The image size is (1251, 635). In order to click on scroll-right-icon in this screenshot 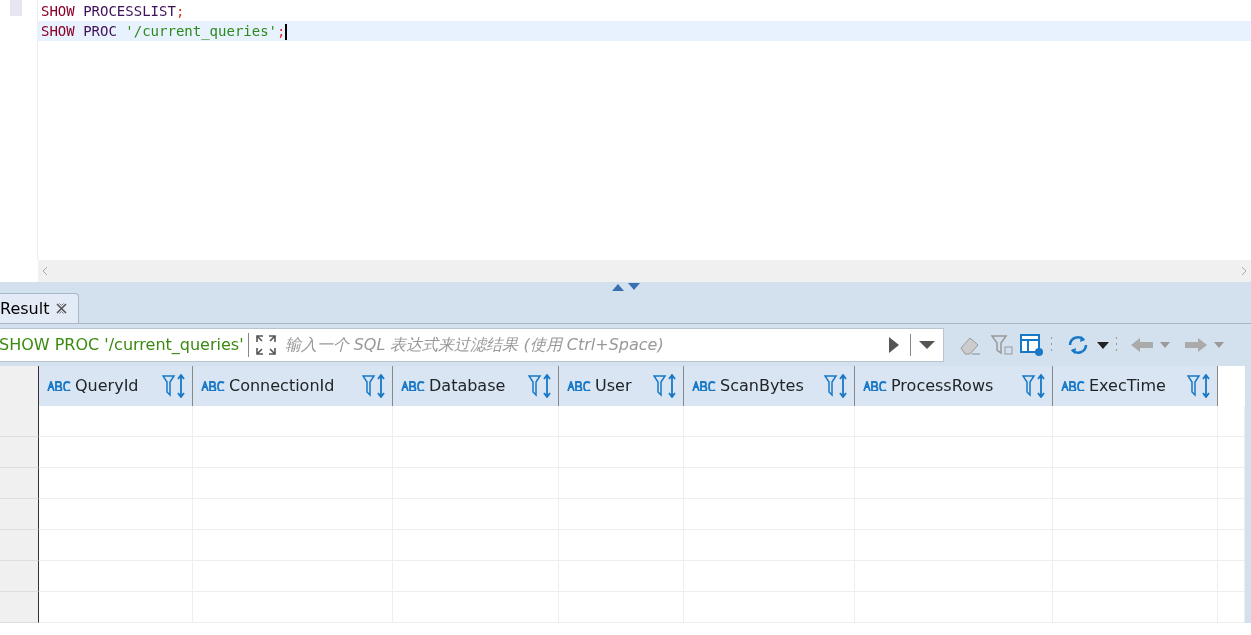, I will do `click(1244, 271)`.